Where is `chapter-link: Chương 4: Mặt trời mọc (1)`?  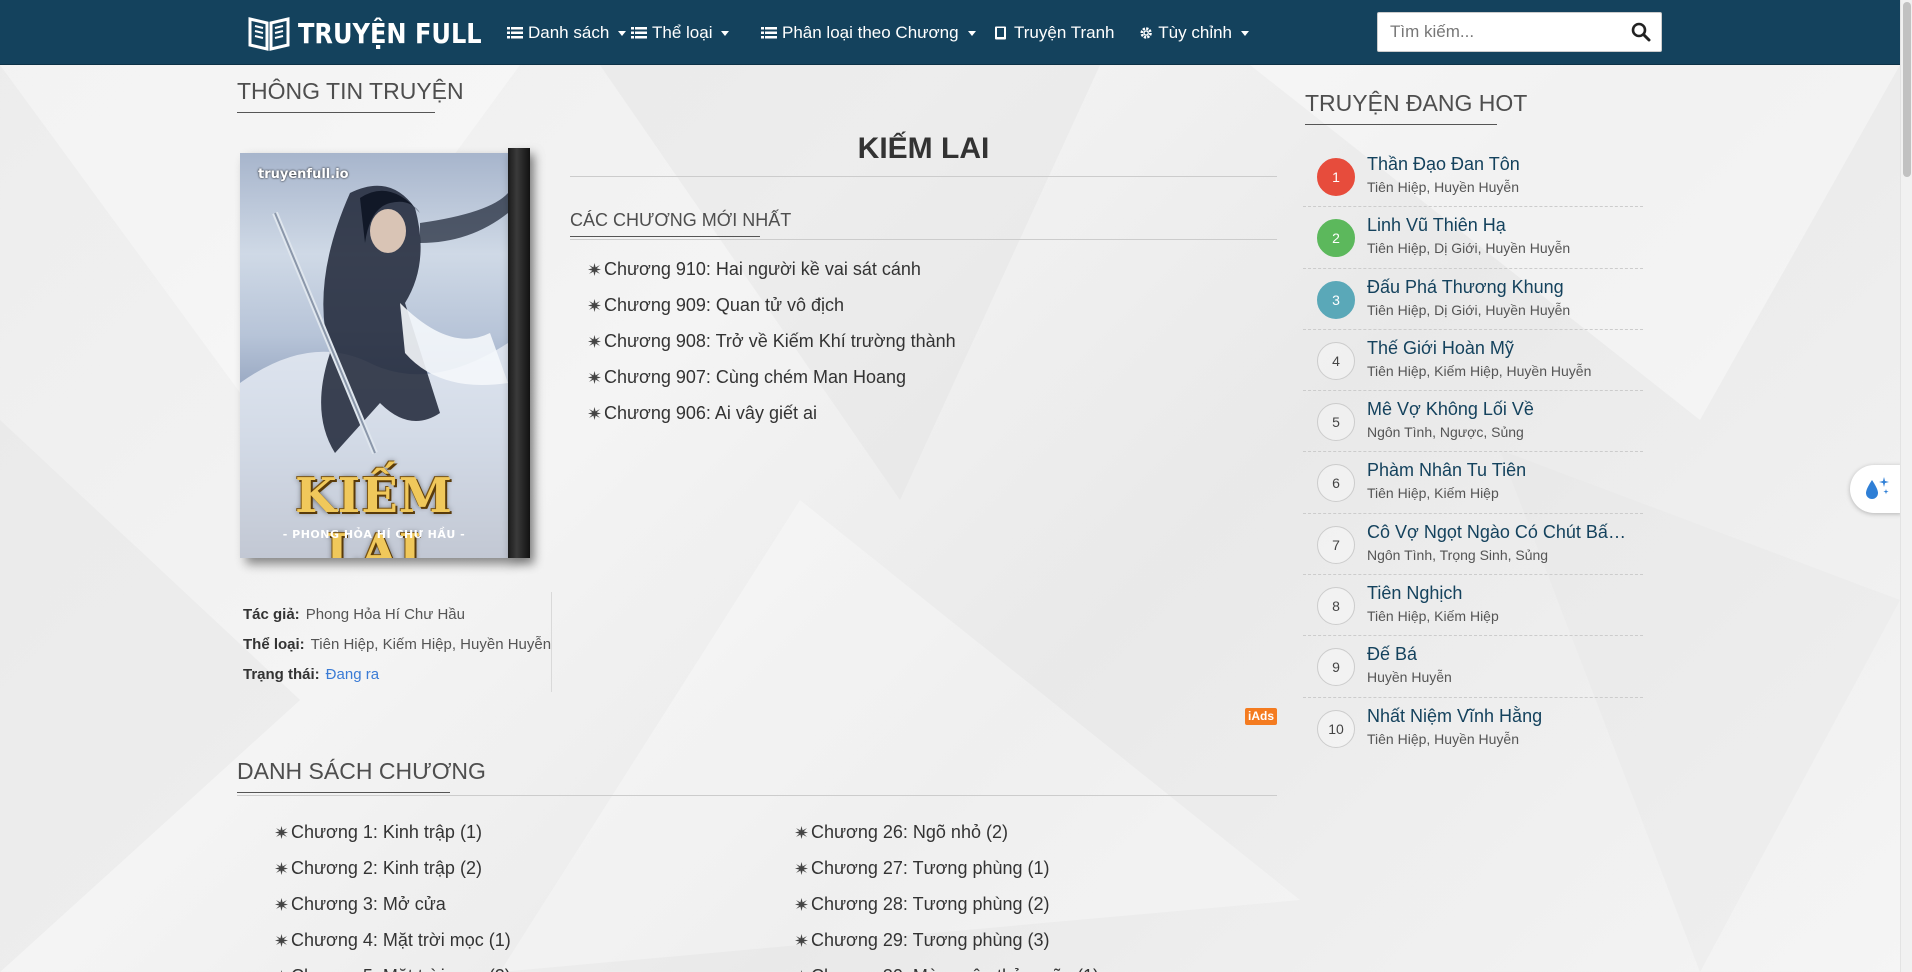 chapter-link: Chương 4: Mặt trời mọc (1) is located at coordinates (401, 940).